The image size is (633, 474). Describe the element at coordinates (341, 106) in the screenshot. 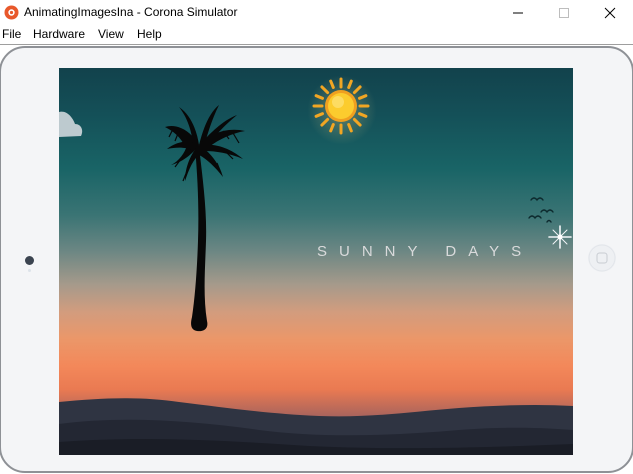

I see `sun-icon` at that location.